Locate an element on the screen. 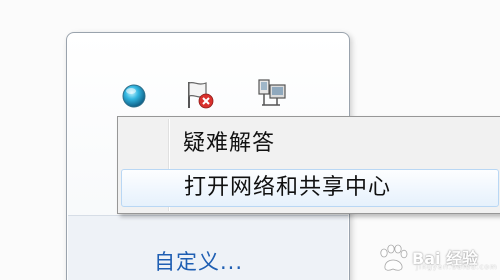 The width and height of the screenshot is (500, 280). baidu-jingyan-watermark: Bai 经验 jingyan.baidu.com is located at coordinates (436, 259).